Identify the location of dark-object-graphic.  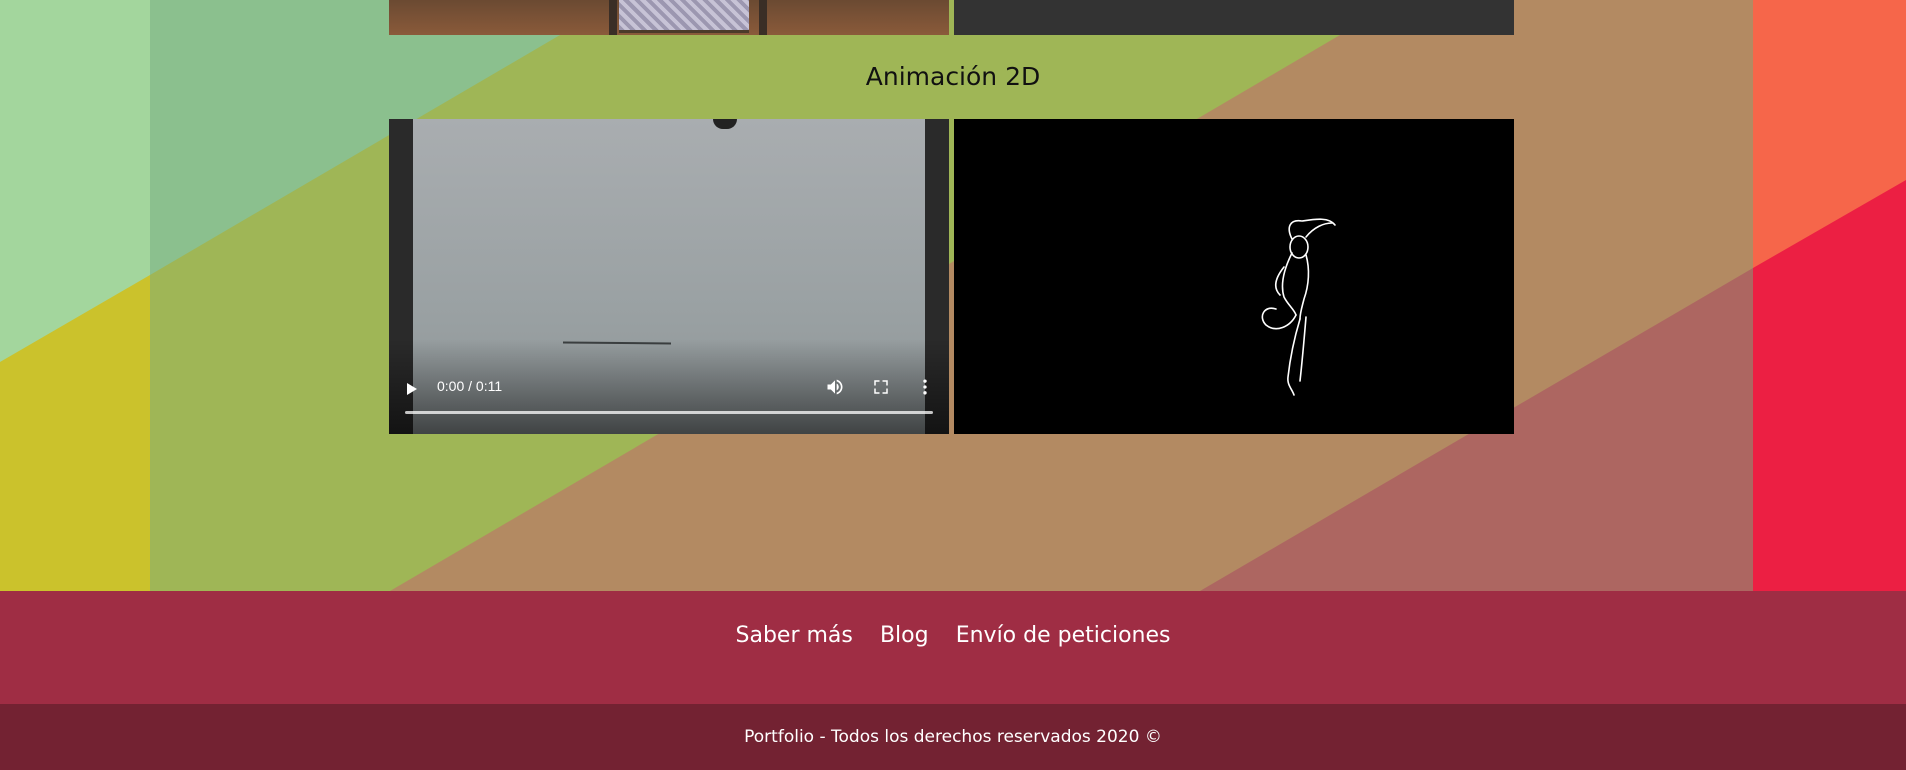
(725, 124).